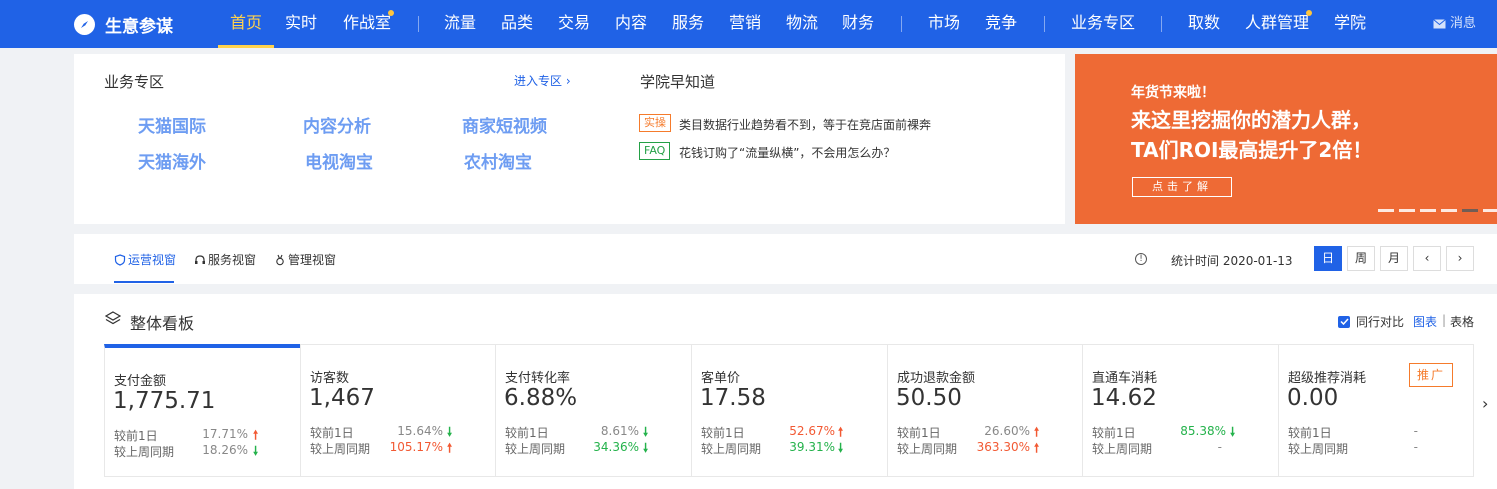 The height and width of the screenshot is (489, 1497). Describe the element at coordinates (1182, 187) in the screenshot. I see `banner-learn-more-button: 点击了解` at that location.